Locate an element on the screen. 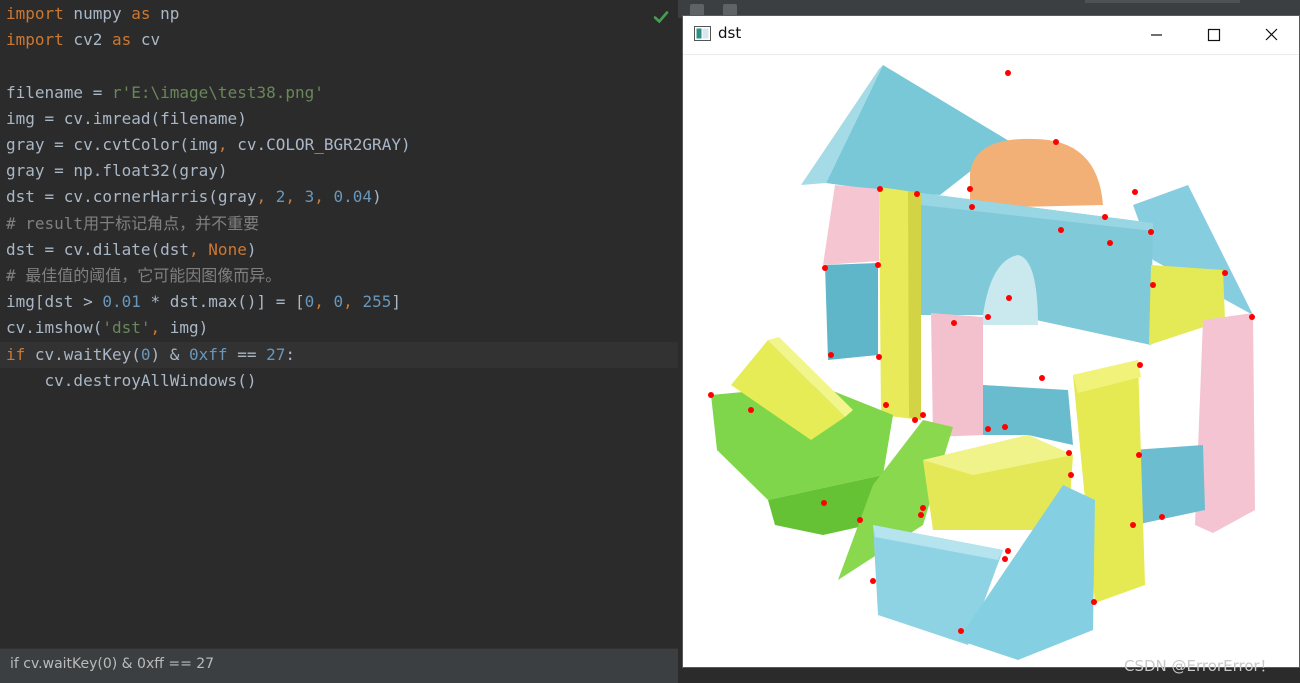 The width and height of the screenshot is (1300, 683). close-icon is located at coordinates (1271, 34).